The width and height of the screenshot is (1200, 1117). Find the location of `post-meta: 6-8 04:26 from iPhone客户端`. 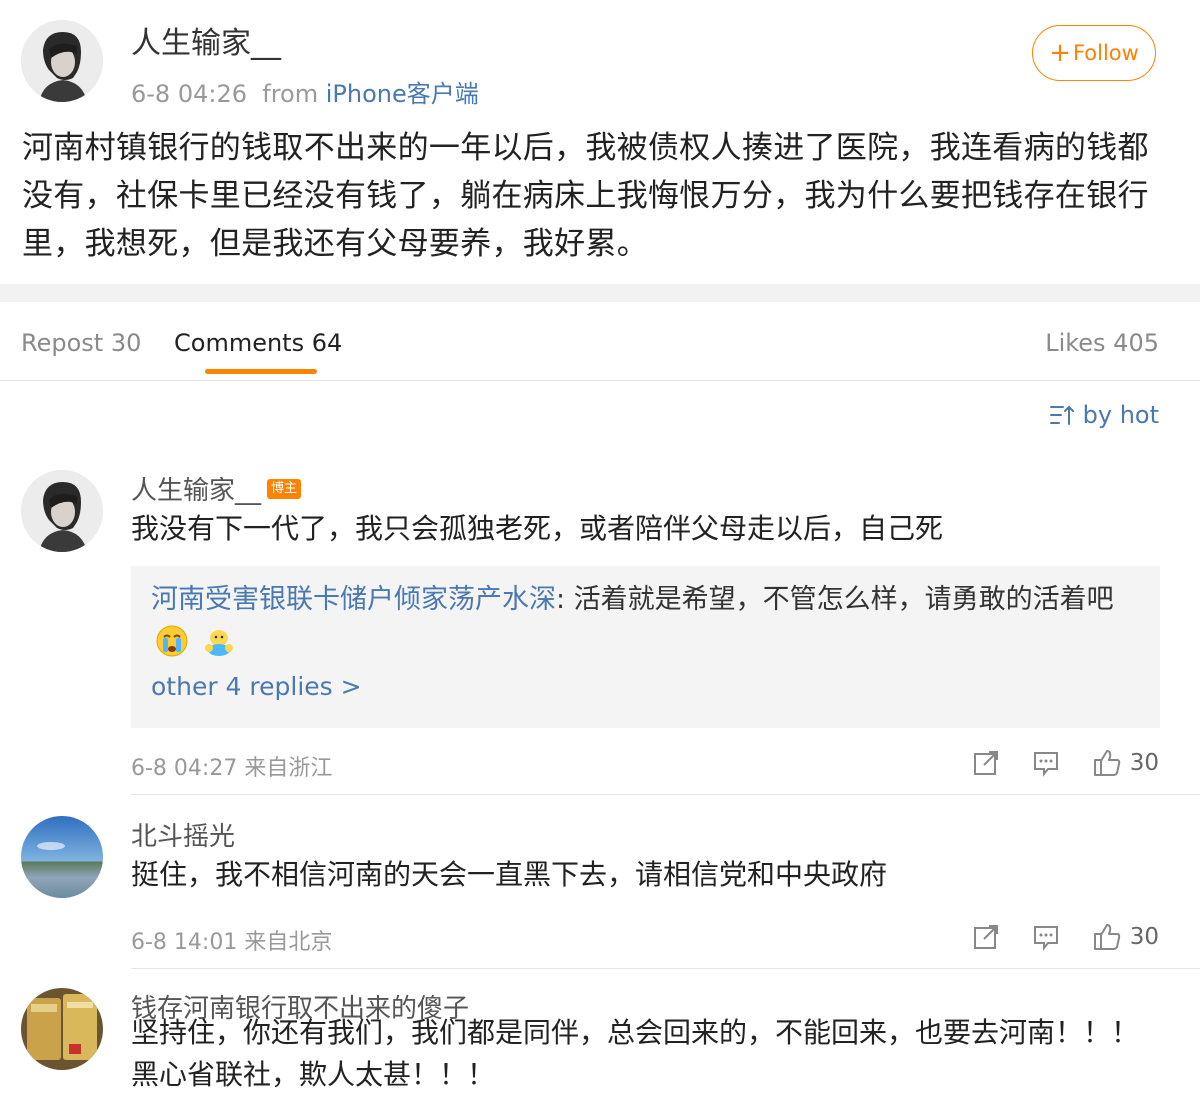

post-meta: 6-8 04:26 from iPhone客户端 is located at coordinates (305, 91).